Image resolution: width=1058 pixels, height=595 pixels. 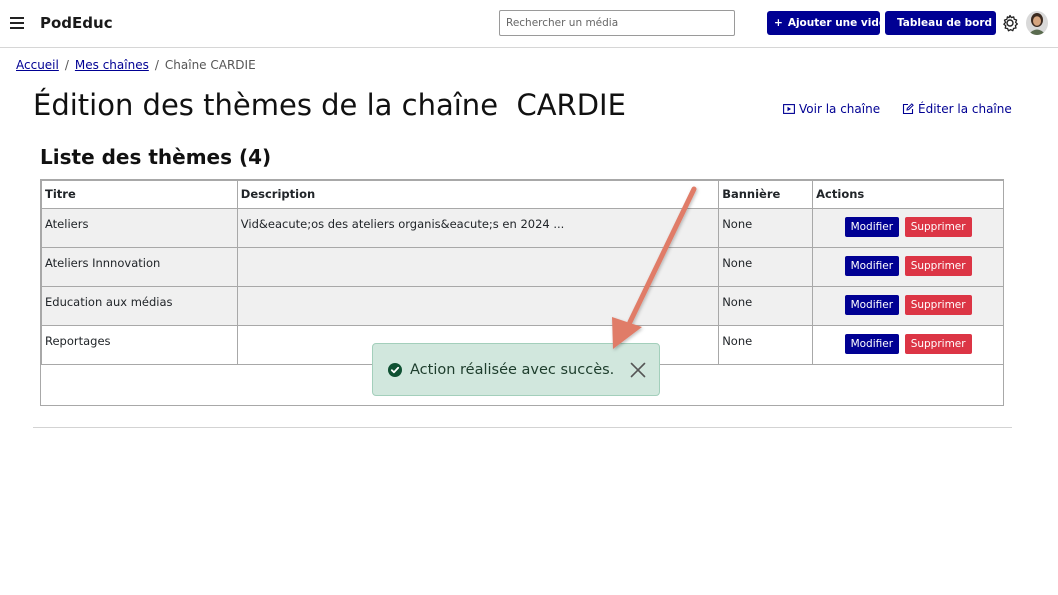 I want to click on check-circle-icon, so click(x=395, y=369).